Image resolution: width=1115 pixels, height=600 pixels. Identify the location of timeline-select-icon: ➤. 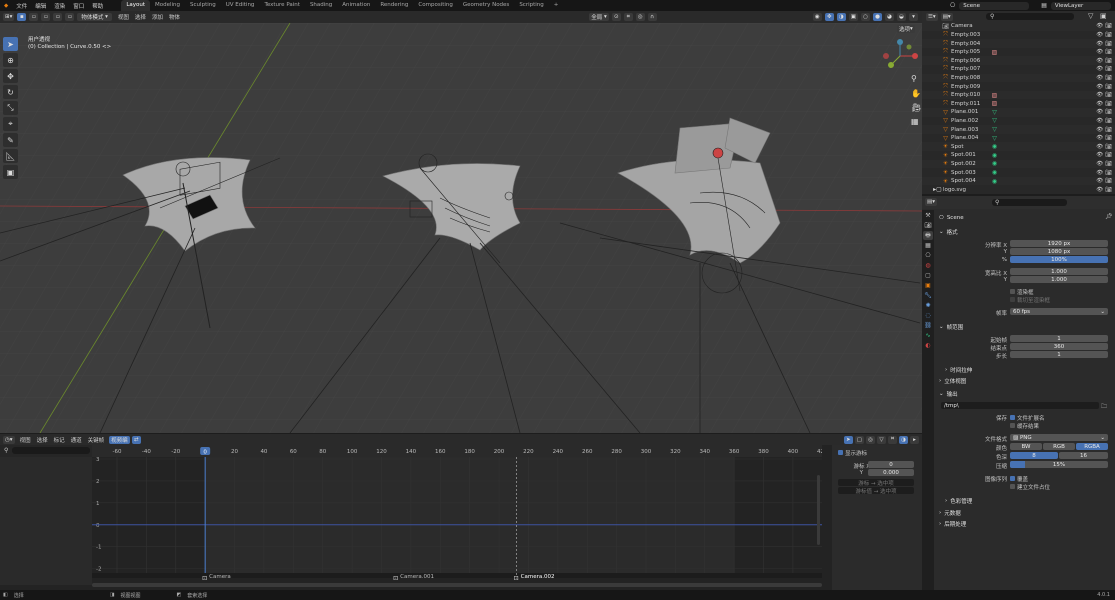
(848, 439).